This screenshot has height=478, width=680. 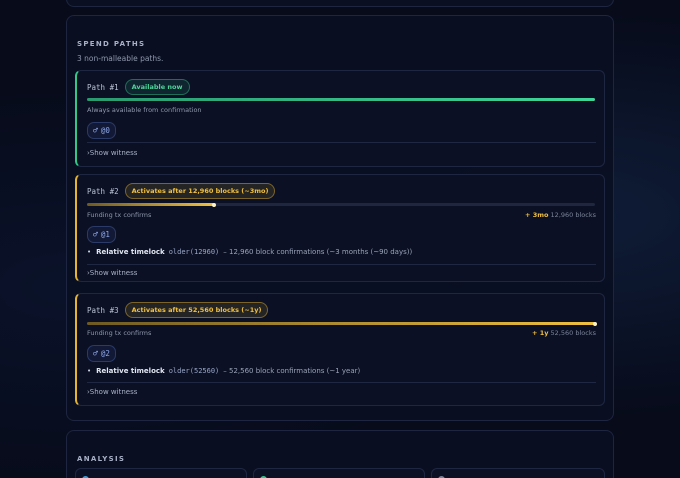 I want to click on delay-blocks: 52,560 blocks, so click(x=573, y=333).